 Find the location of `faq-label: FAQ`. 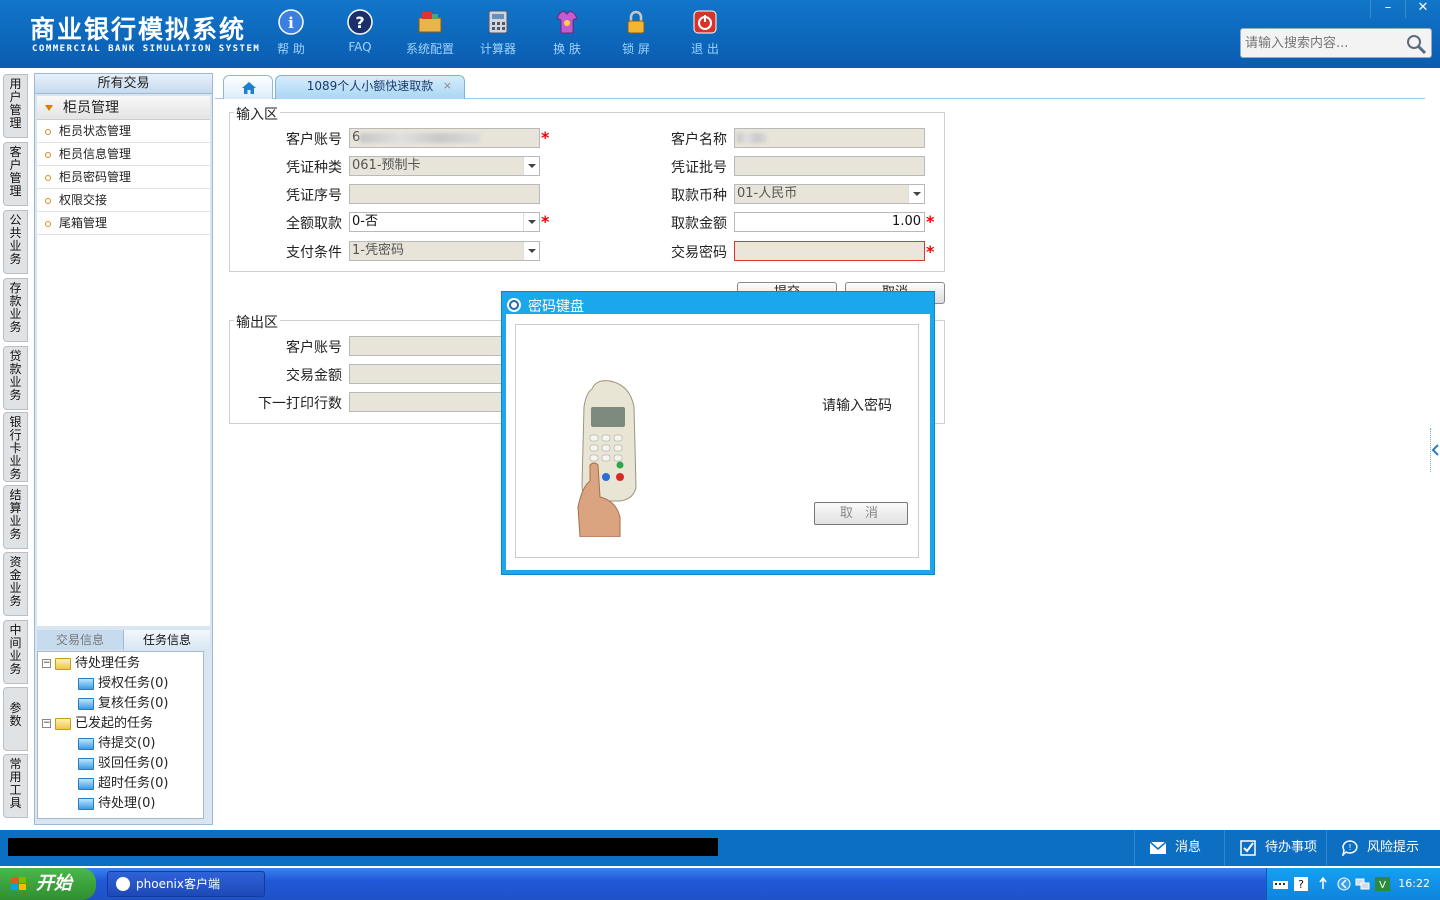

faq-label: FAQ is located at coordinates (360, 47).